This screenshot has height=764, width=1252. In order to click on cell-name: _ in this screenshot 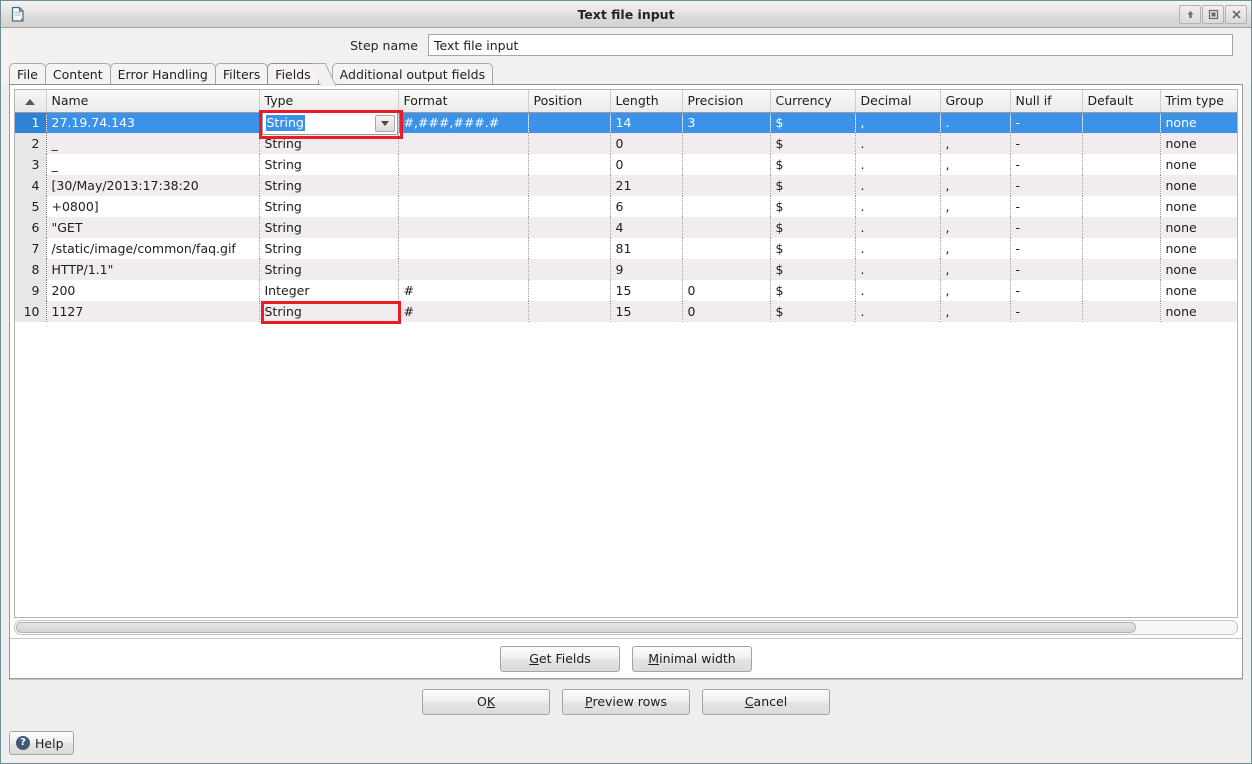, I will do `click(153, 143)`.